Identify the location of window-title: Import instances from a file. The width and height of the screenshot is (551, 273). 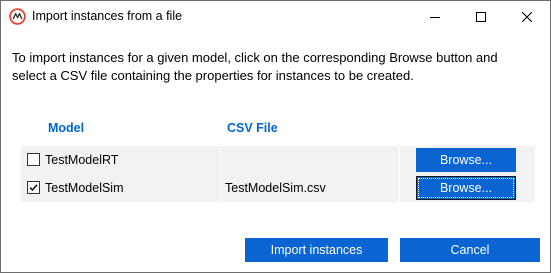
(107, 16).